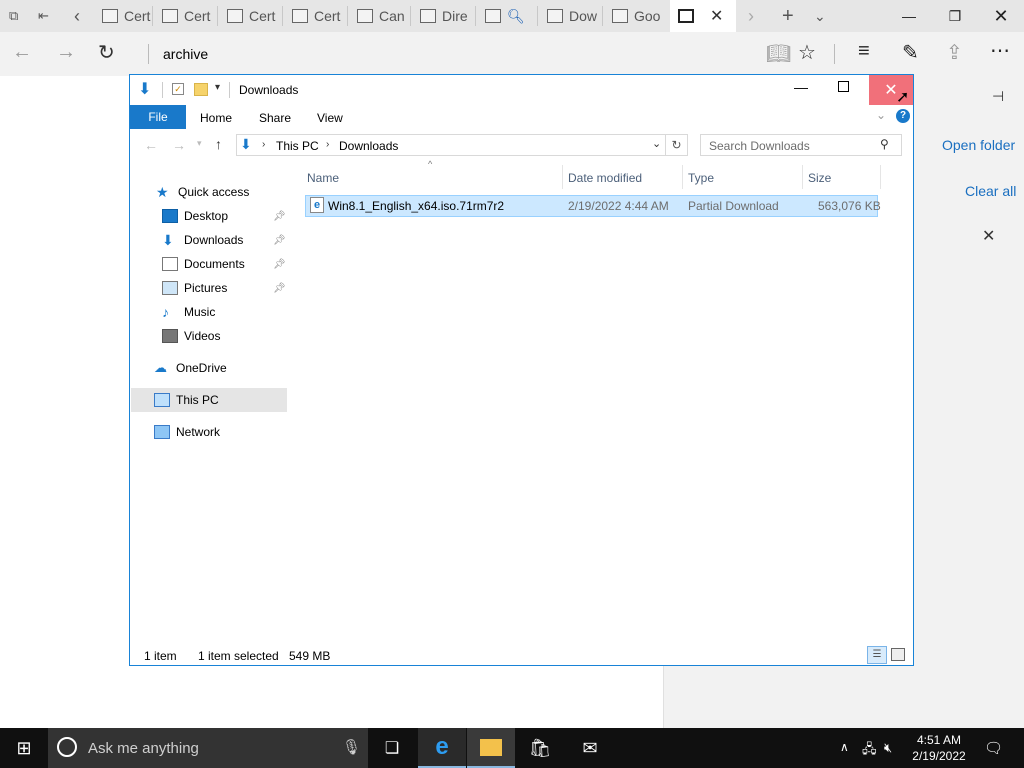 The width and height of the screenshot is (1024, 768). What do you see at coordinates (590, 748) in the screenshot?
I see `mail-icon: ✉` at bounding box center [590, 748].